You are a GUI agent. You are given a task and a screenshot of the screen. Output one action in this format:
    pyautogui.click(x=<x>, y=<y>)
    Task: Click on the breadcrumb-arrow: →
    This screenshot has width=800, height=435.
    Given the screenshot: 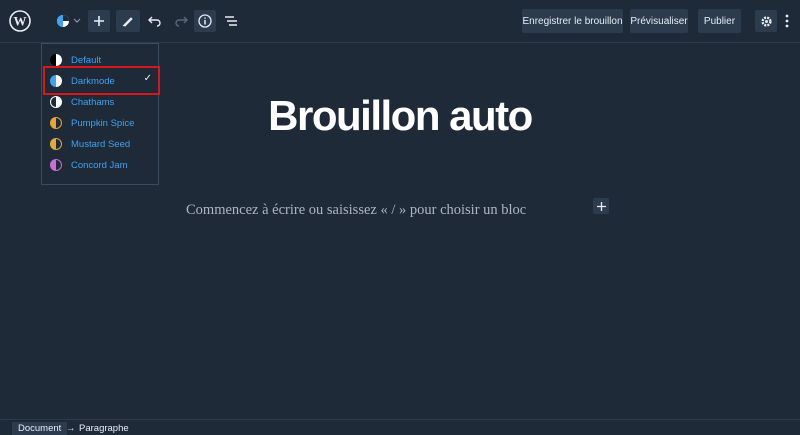 What is the action you would take?
    pyautogui.click(x=71, y=428)
    